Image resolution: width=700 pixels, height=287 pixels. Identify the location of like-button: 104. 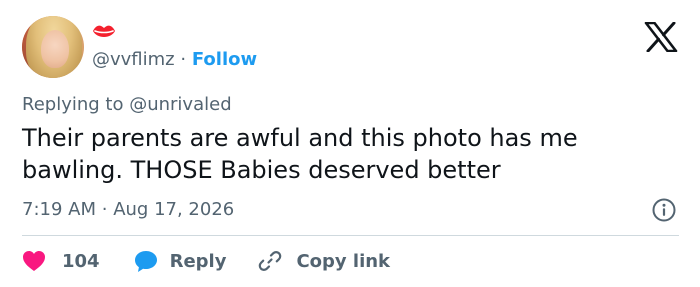
(61, 261).